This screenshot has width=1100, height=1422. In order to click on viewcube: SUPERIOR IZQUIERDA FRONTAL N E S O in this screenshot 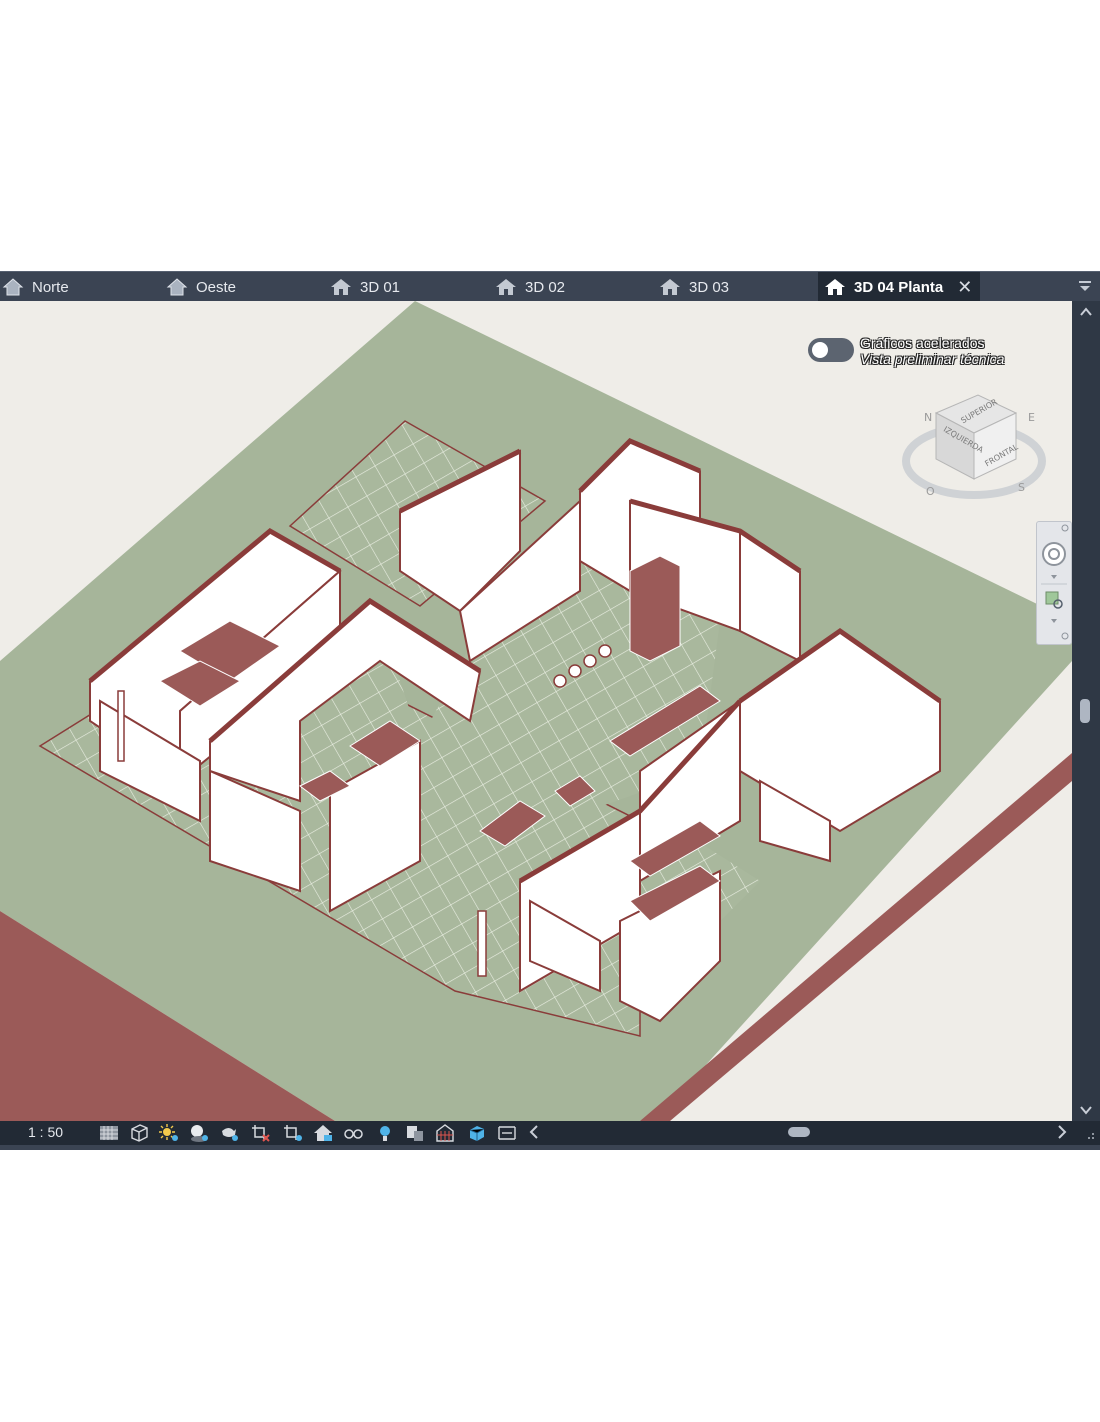, I will do `click(976, 436)`.